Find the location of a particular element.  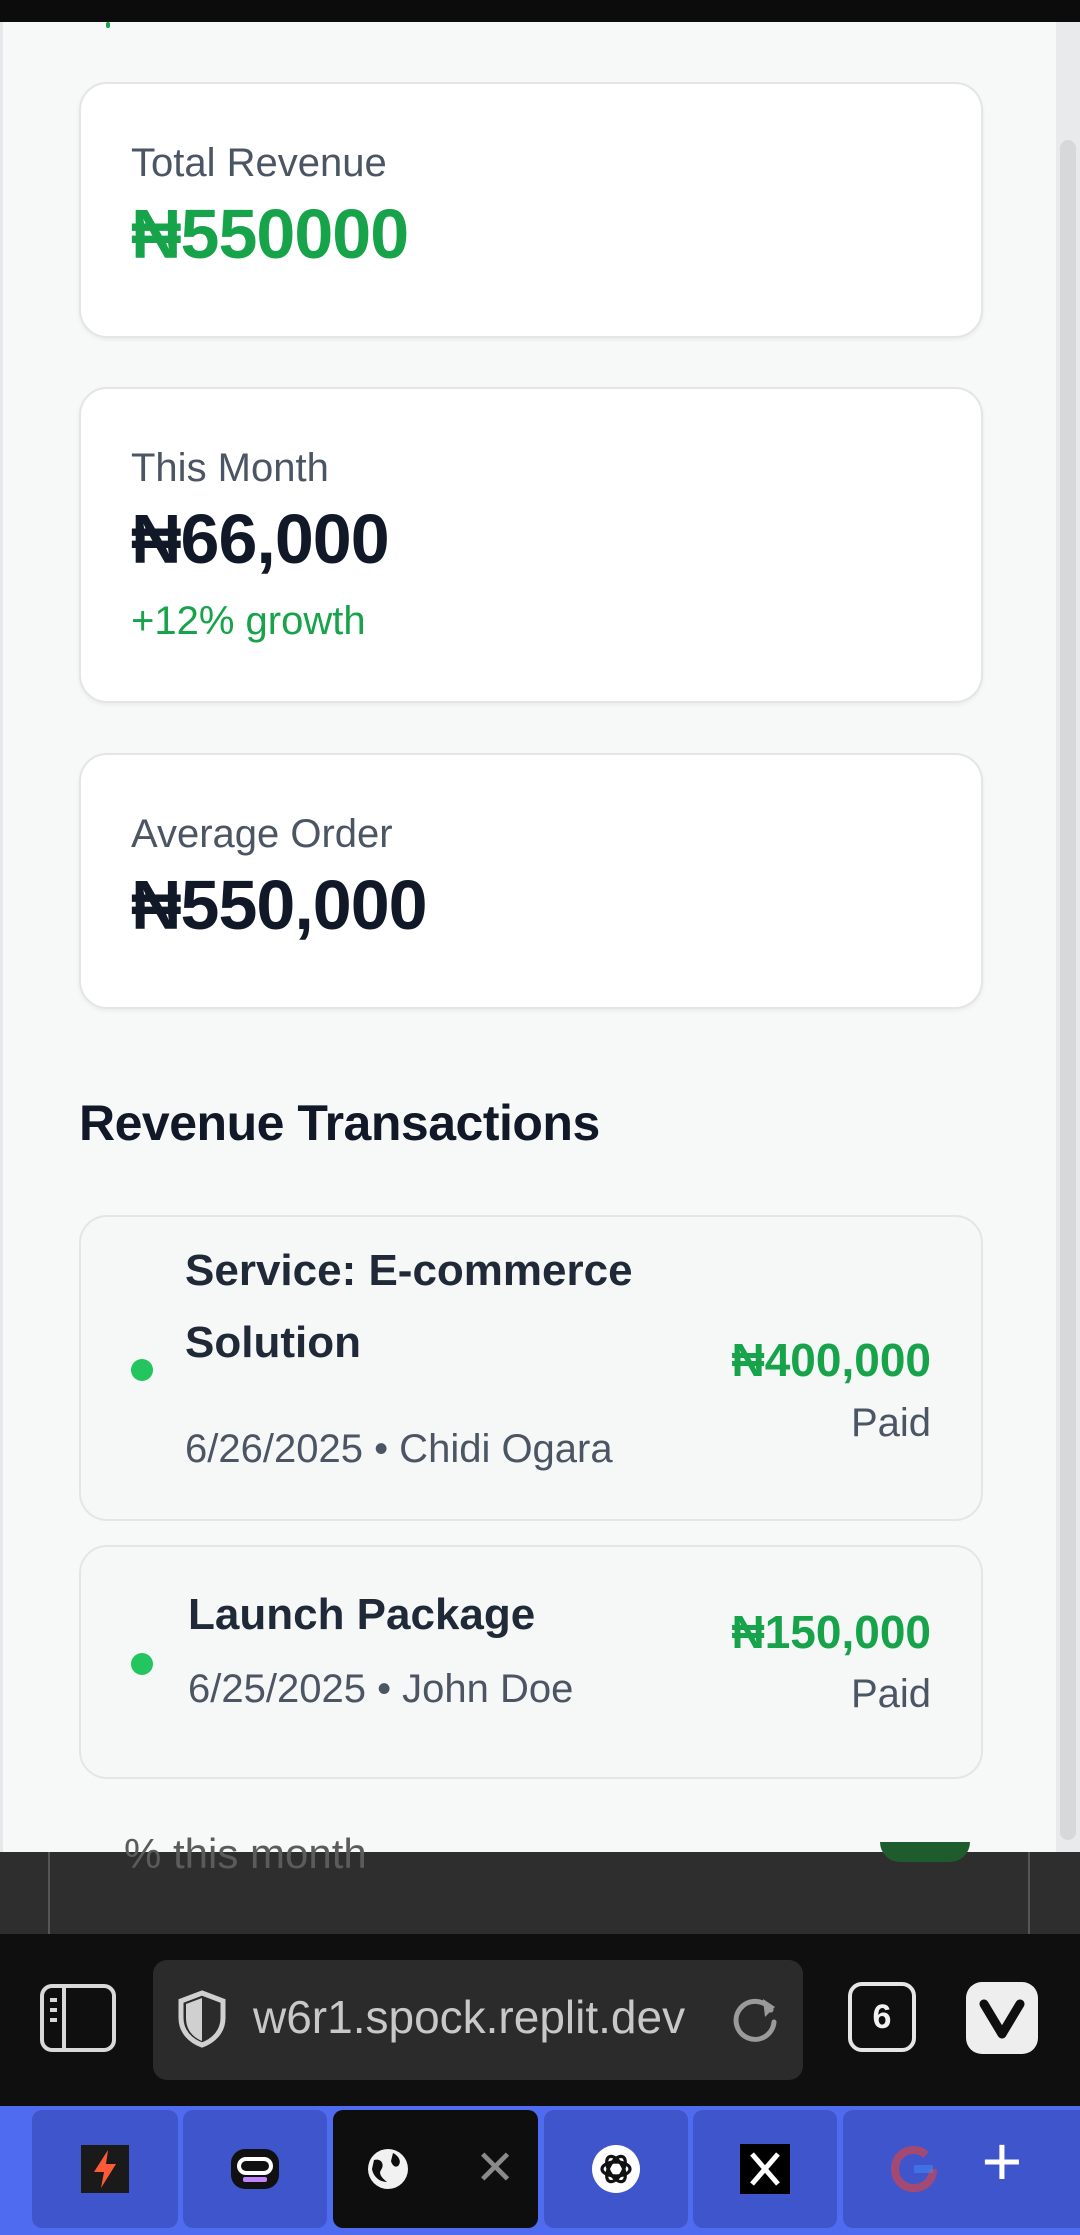

this-month-growth: +12% growth is located at coordinates (248, 621).